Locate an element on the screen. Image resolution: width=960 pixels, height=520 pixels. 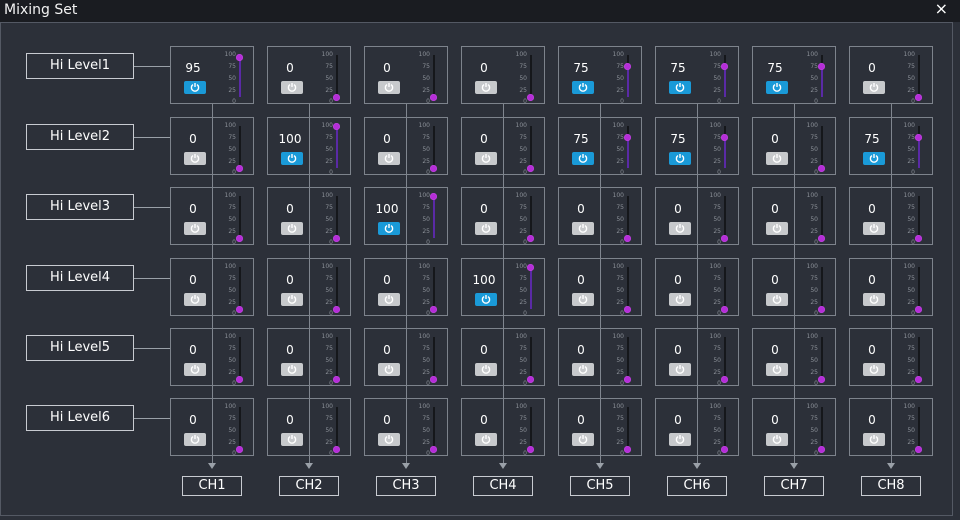
row-label-hi-level3: Hi Level3 is located at coordinates (80, 207).